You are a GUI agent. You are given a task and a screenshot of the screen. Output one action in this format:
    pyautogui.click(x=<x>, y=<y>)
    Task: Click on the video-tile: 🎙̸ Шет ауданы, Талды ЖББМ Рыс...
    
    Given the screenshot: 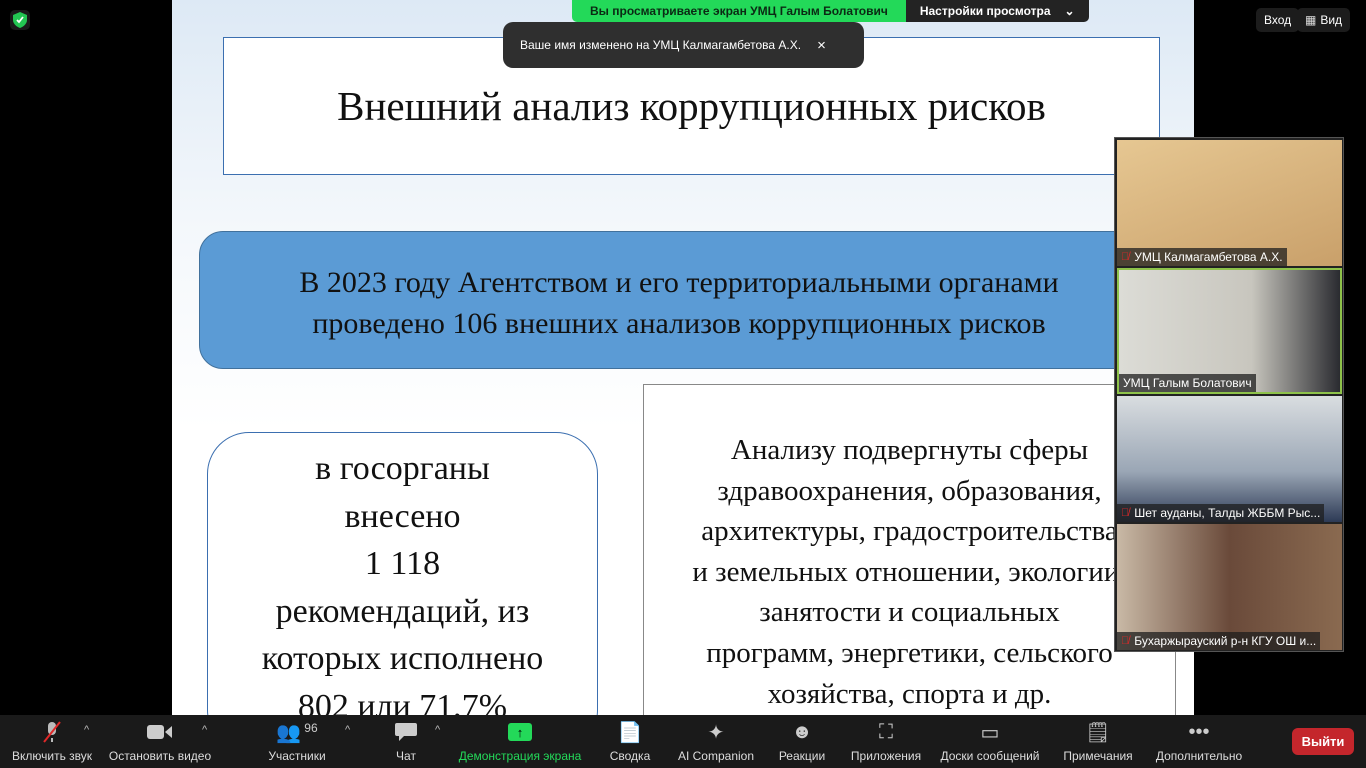 What is the action you would take?
    pyautogui.click(x=1229, y=459)
    